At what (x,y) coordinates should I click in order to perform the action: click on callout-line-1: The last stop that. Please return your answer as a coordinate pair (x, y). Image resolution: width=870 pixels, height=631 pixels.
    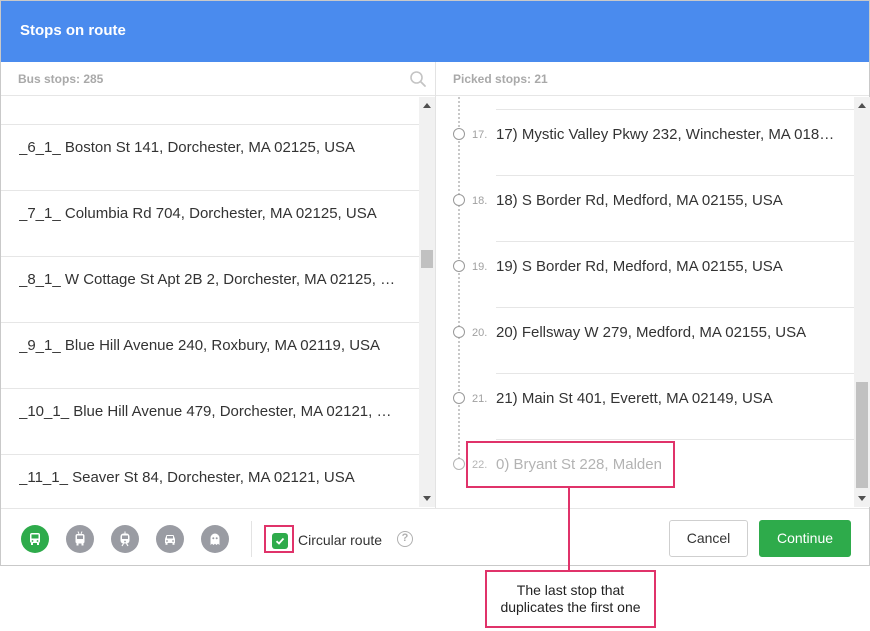
    Looking at the image, I should click on (570, 590).